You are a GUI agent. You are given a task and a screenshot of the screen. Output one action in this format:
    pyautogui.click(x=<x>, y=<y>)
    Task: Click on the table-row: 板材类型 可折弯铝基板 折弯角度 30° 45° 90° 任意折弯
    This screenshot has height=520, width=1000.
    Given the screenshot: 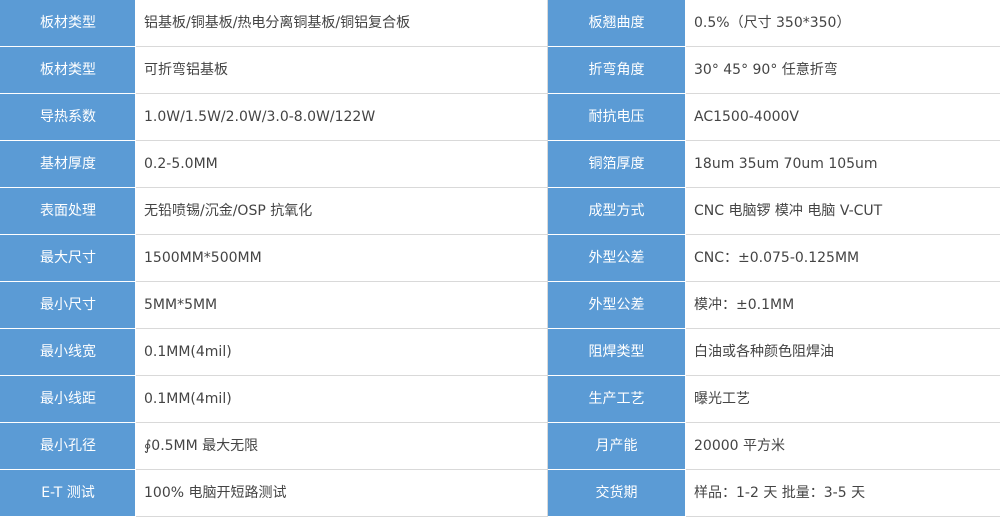 What is the action you would take?
    pyautogui.click(x=500, y=70)
    